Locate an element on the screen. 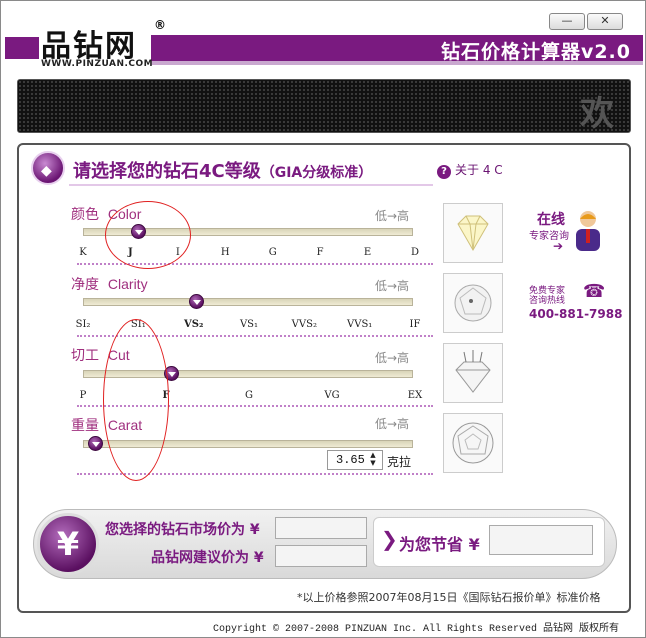  panel-header: ◆ 请选择您的钻石4C等级（GIA分级标准） is located at coordinates (227, 169).